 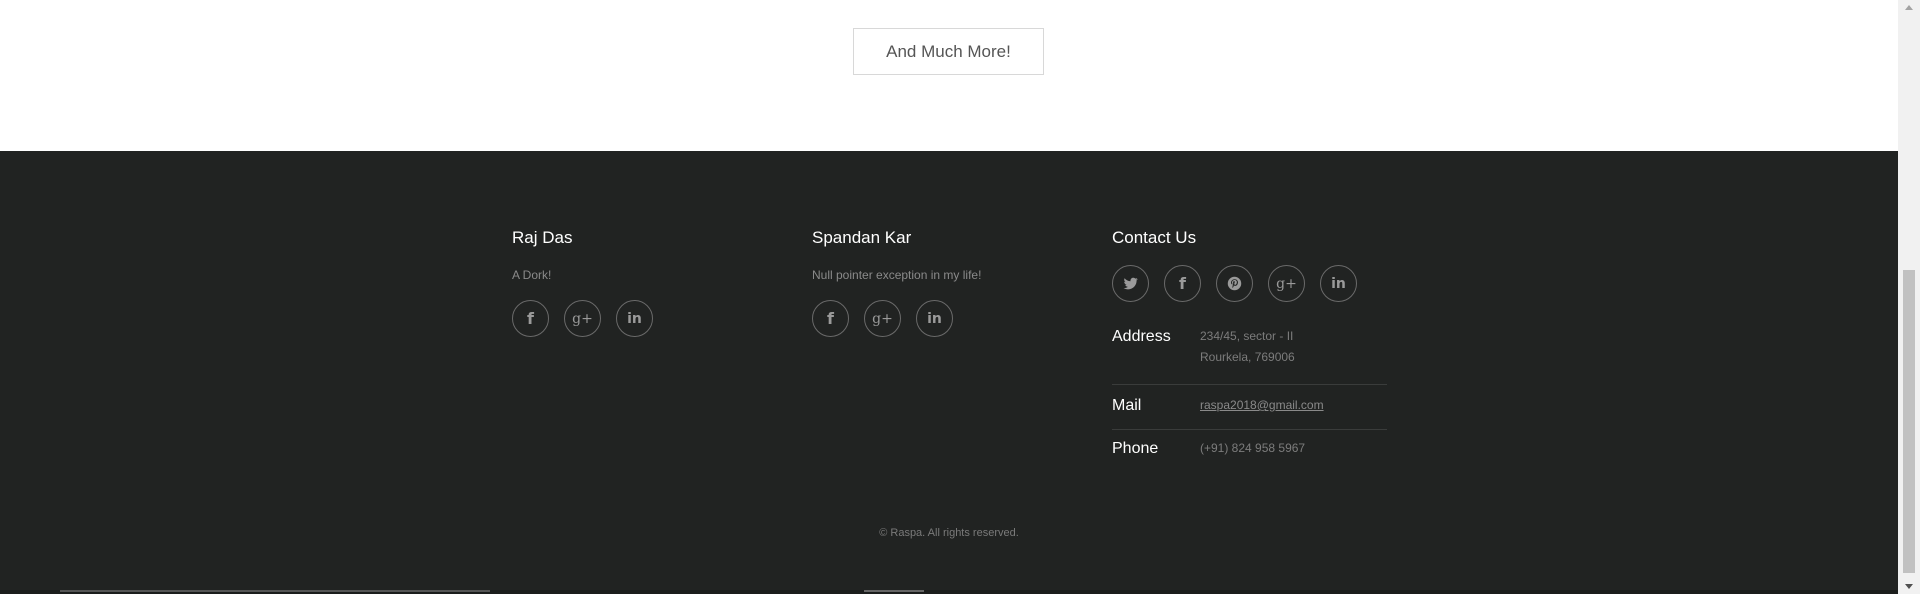 What do you see at coordinates (1909, 421) in the screenshot?
I see `scrollbar-thumb` at bounding box center [1909, 421].